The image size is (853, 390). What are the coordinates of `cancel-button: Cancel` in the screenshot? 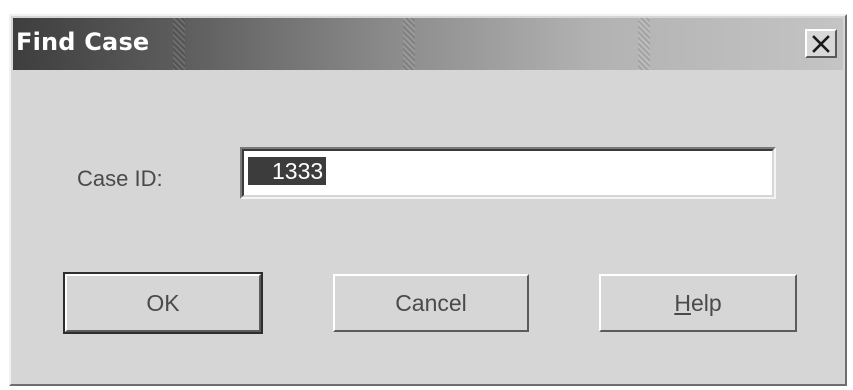 It's located at (431, 303).